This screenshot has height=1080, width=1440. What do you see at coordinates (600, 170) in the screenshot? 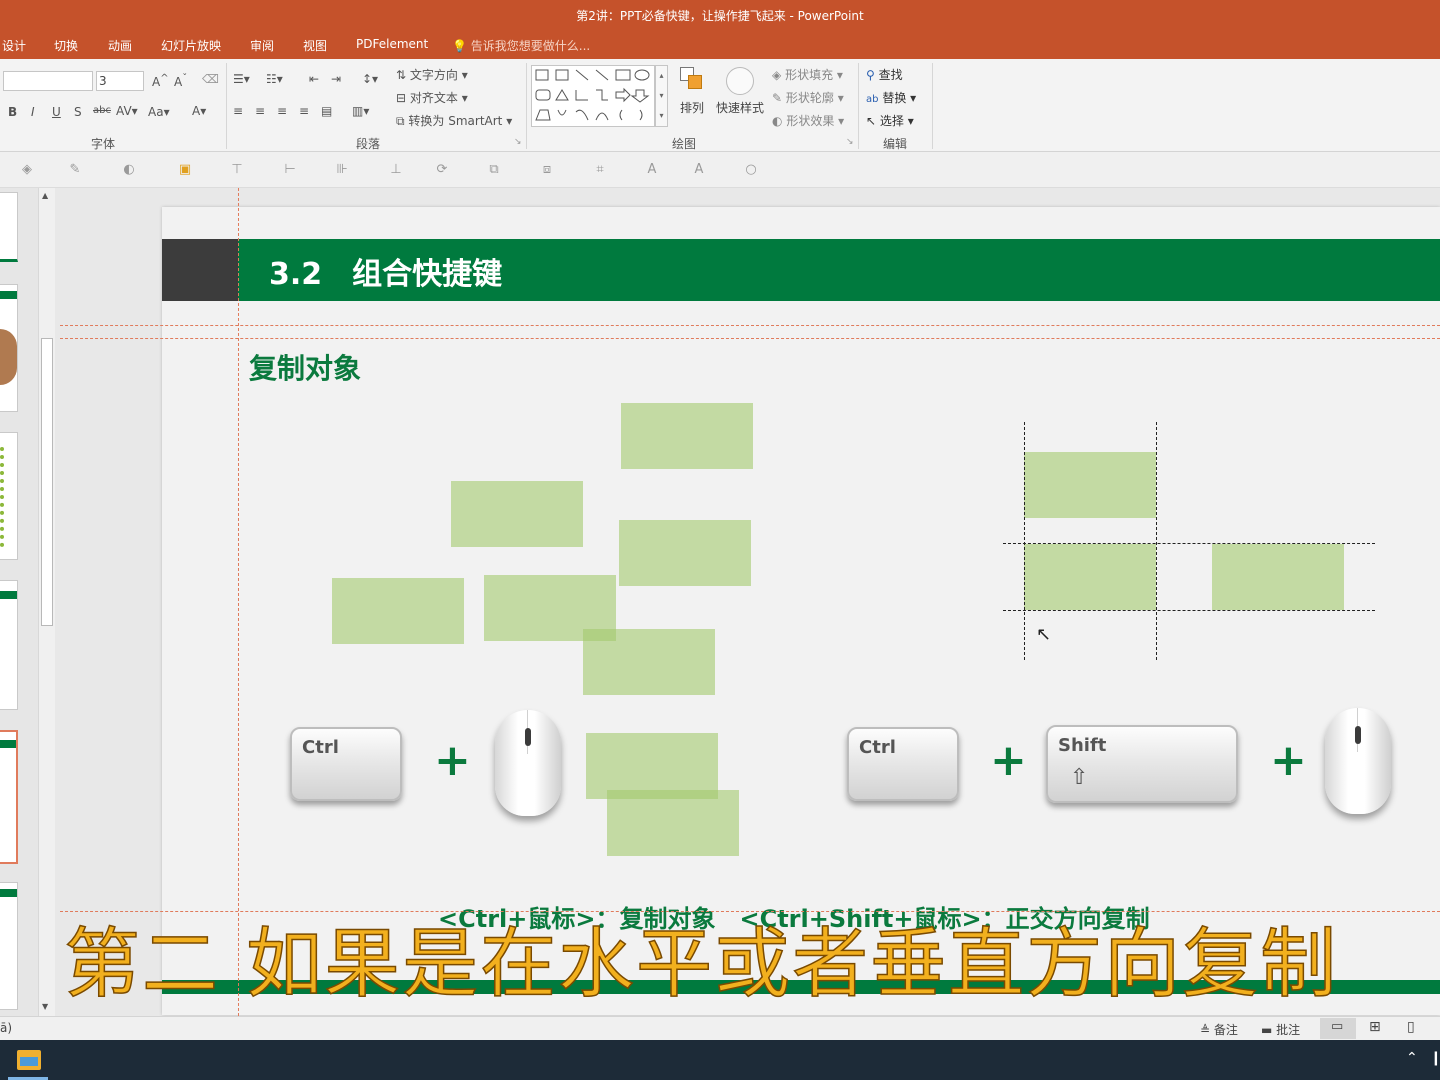
I see `crop-icon: ⌗` at bounding box center [600, 170].